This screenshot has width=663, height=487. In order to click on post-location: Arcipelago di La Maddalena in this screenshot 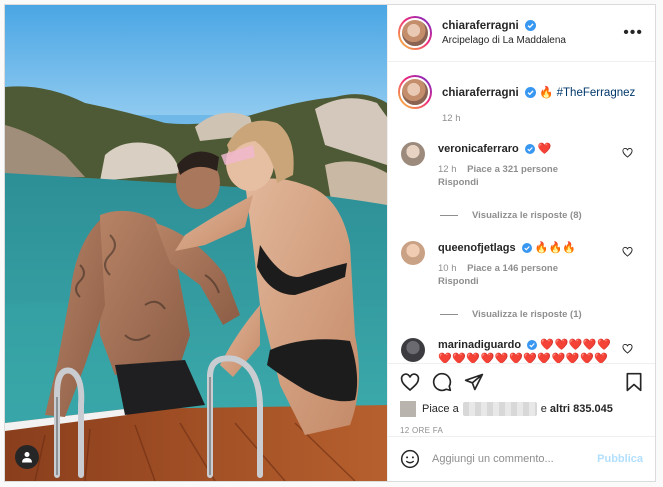, I will do `click(532, 40)`.